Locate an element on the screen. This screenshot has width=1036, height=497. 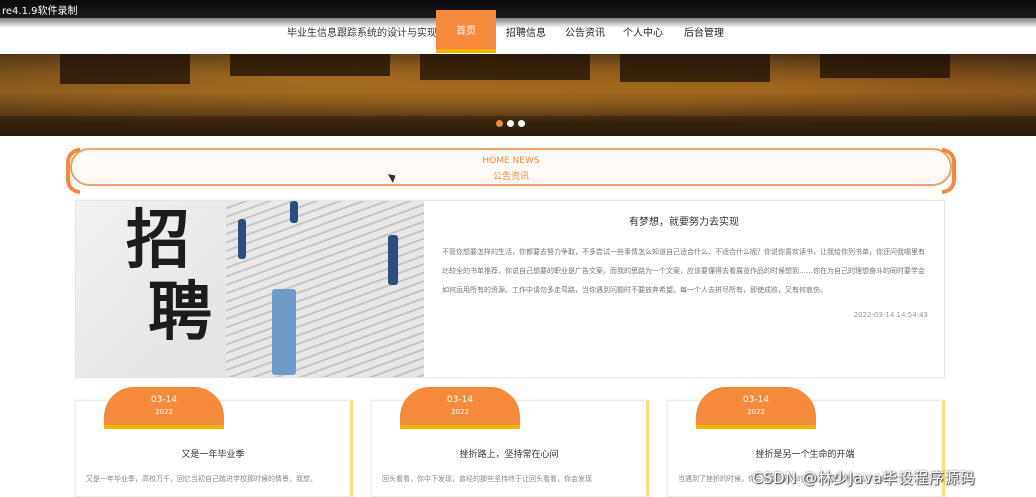
card-title: 挫折是另一个生命的开端 is located at coordinates (805, 453).